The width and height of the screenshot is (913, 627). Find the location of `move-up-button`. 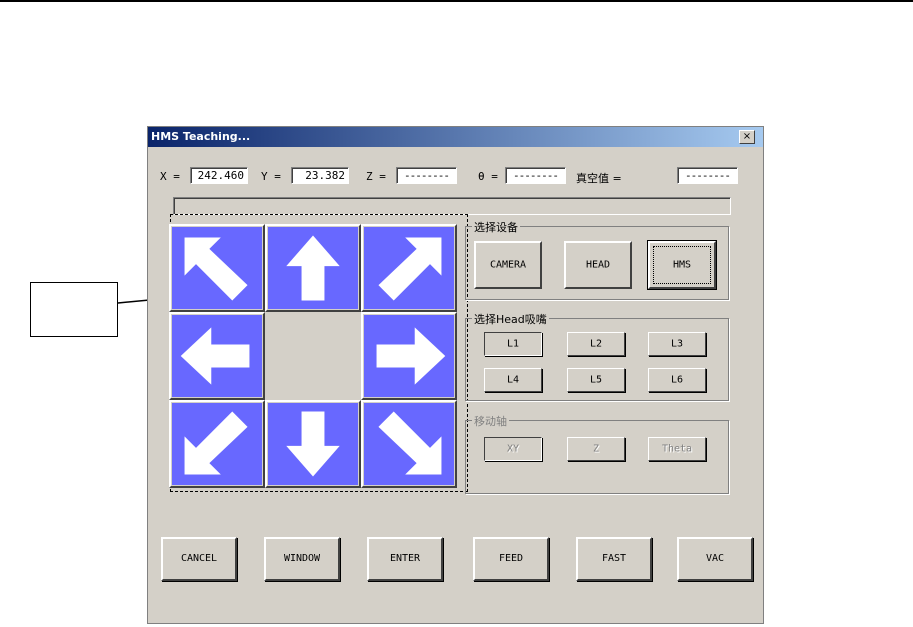

move-up-button is located at coordinates (313, 268).